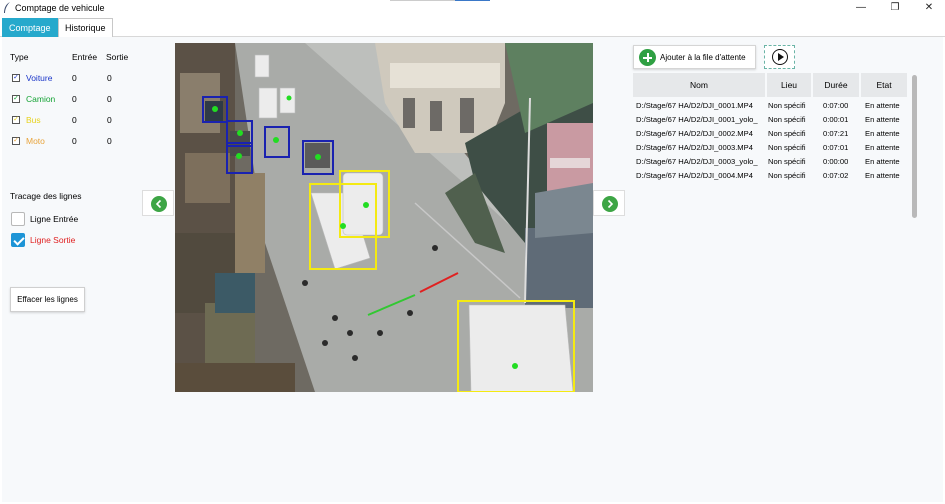 Image resolution: width=945 pixels, height=504 pixels. I want to click on vehicle-row-bus: ✓ Bus 0 0, so click(72, 121).